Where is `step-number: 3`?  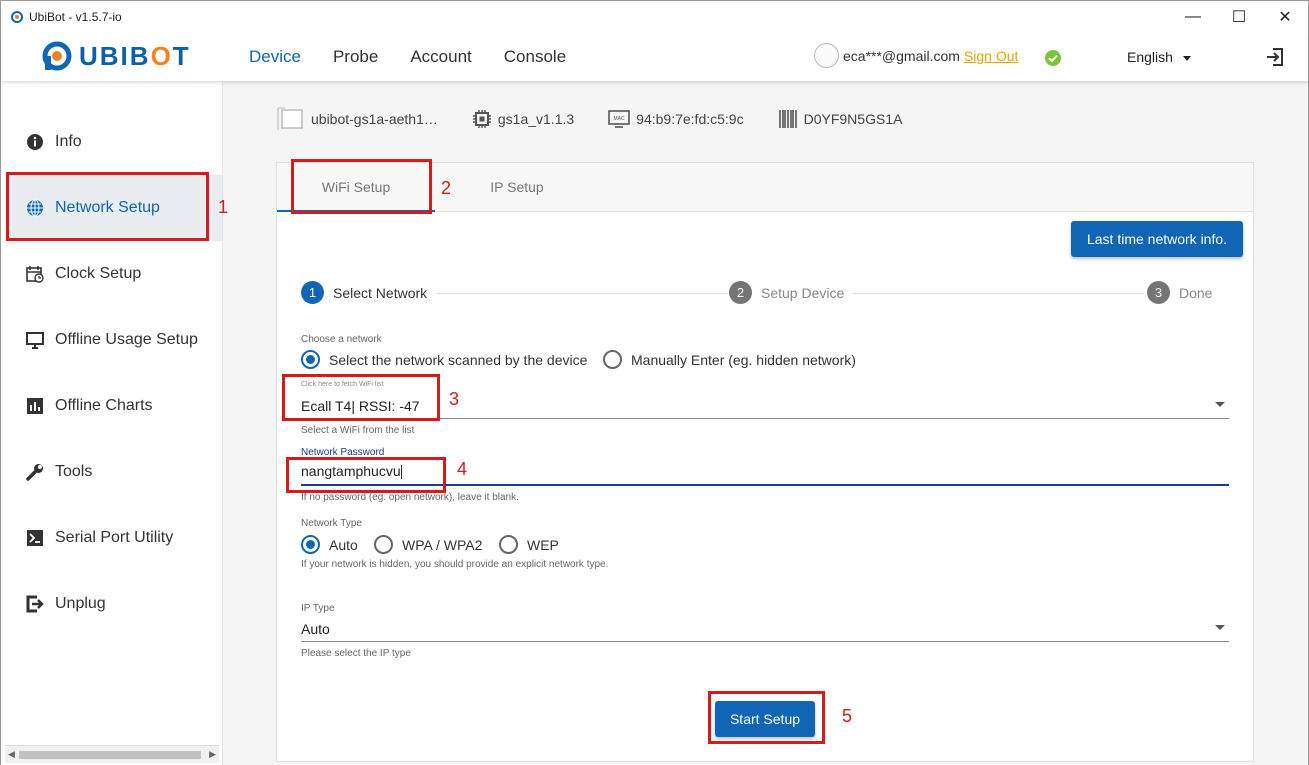 step-number: 3 is located at coordinates (1158, 292).